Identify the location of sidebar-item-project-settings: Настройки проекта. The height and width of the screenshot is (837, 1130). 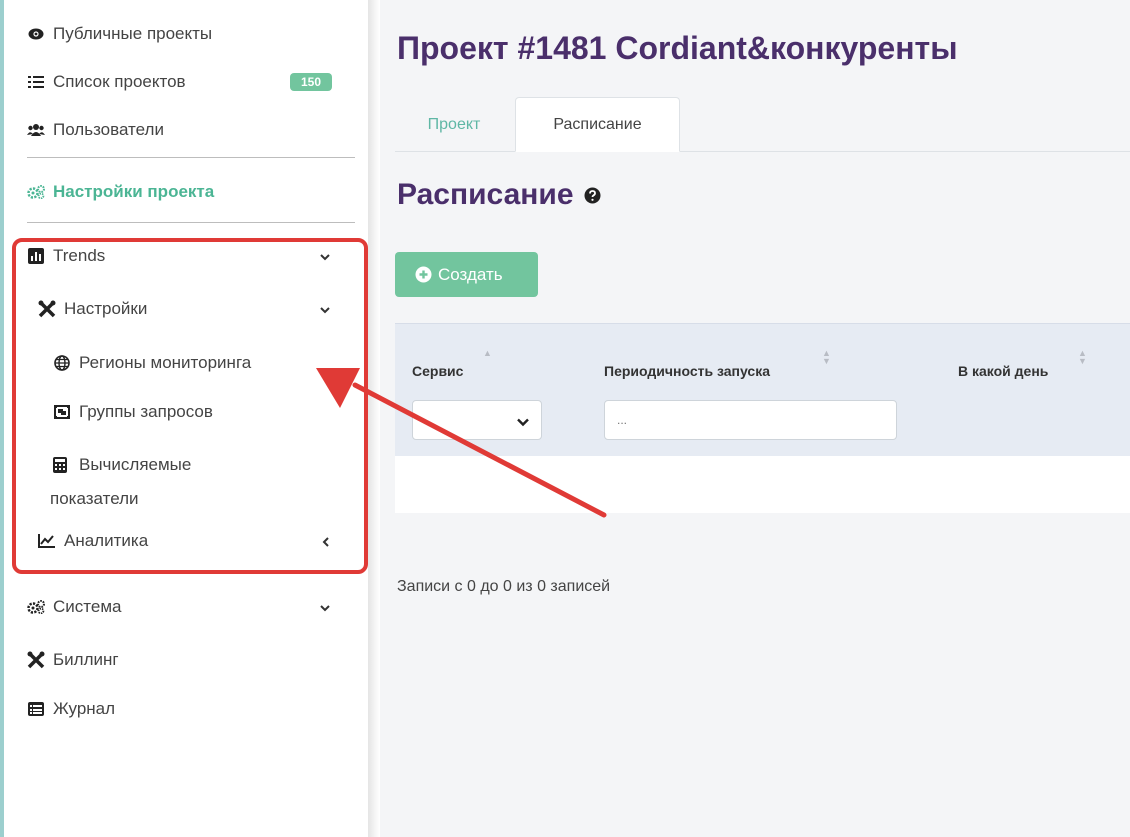
(120, 192).